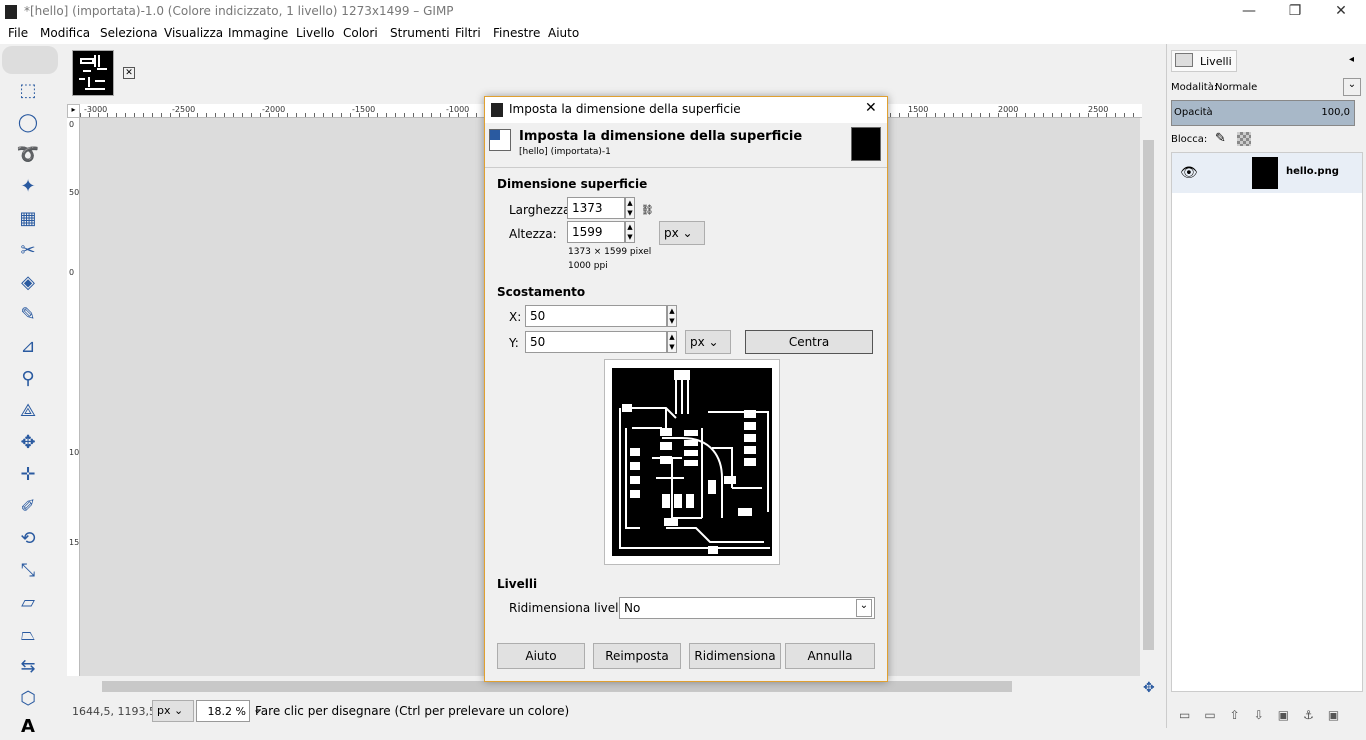  What do you see at coordinates (1189, 139) in the screenshot?
I see `lock-label: Blocca:` at bounding box center [1189, 139].